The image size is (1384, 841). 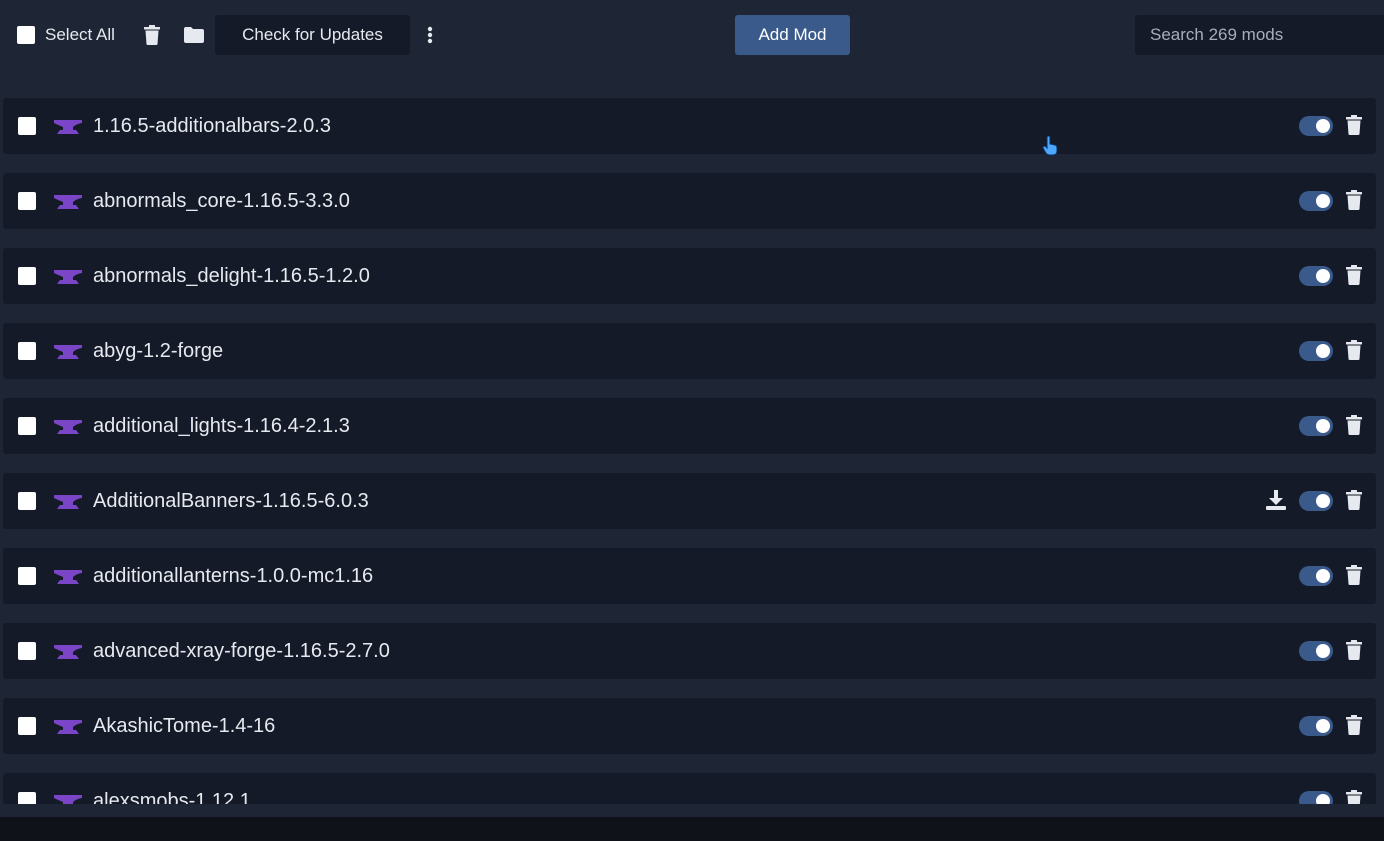 I want to click on mod-row: additionallanterns-1.0.0-mc1.16, so click(x=689, y=576).